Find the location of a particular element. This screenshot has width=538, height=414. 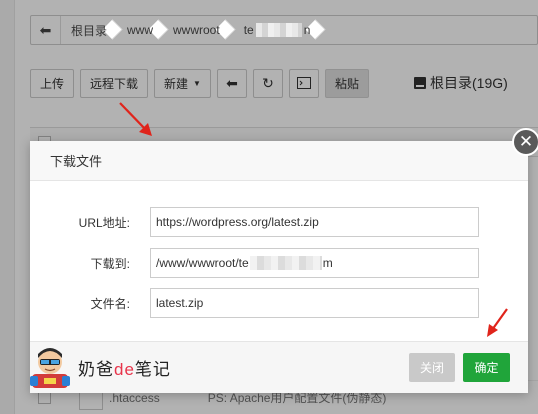

watermark-avatar-icon is located at coordinates (50, 368).